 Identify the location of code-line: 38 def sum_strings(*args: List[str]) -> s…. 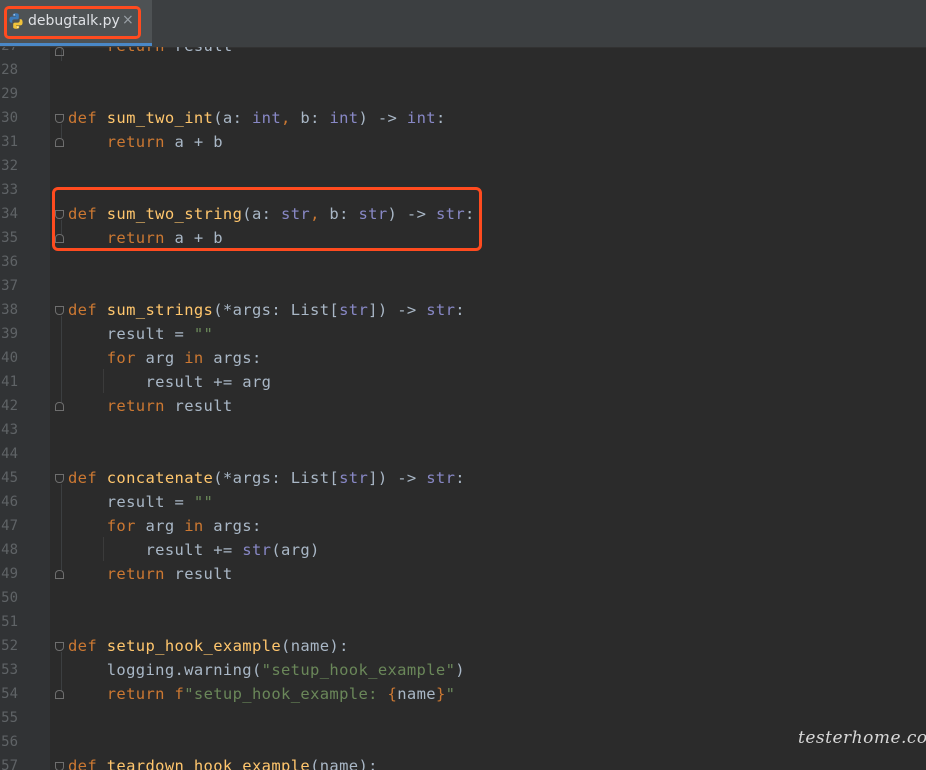
(463, 310).